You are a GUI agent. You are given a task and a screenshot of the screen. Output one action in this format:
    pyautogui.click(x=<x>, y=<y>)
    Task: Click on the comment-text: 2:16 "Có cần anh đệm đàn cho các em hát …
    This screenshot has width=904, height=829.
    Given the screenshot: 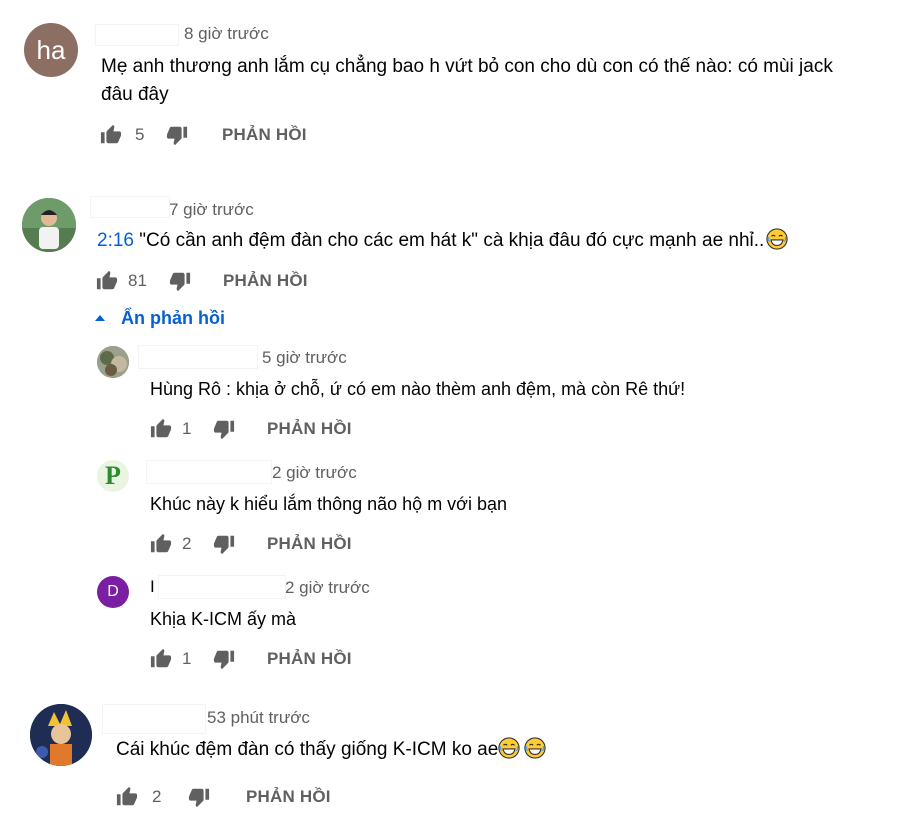 What is the action you would take?
    pyautogui.click(x=442, y=241)
    